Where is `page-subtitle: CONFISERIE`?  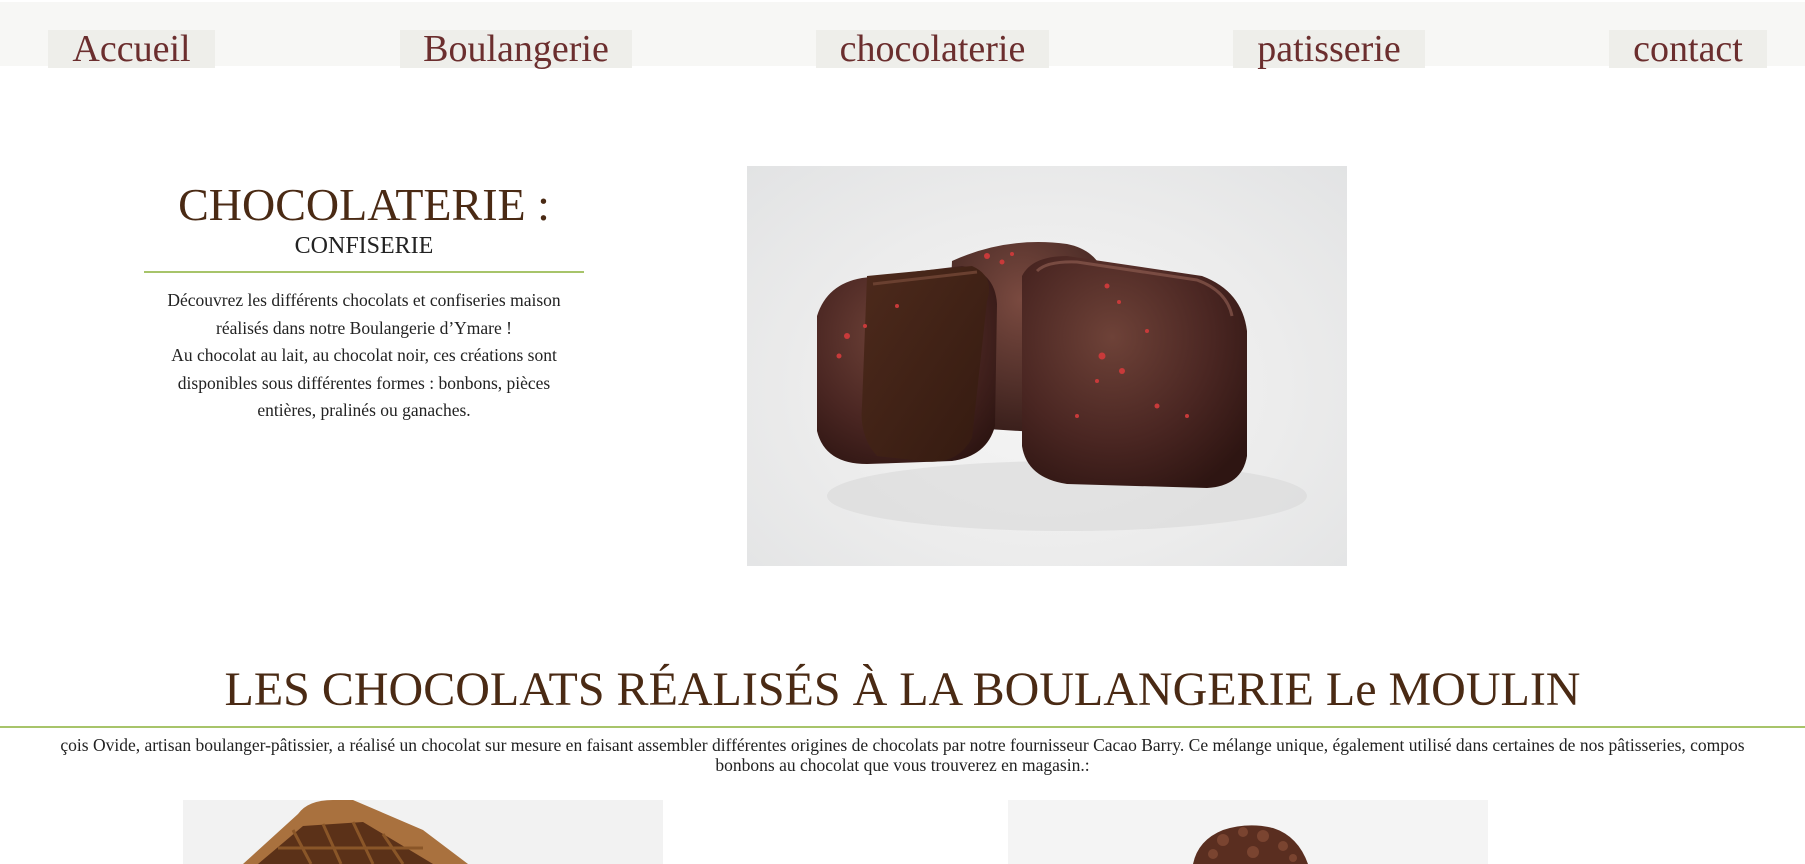
page-subtitle: CONFISERIE is located at coordinates (364, 246).